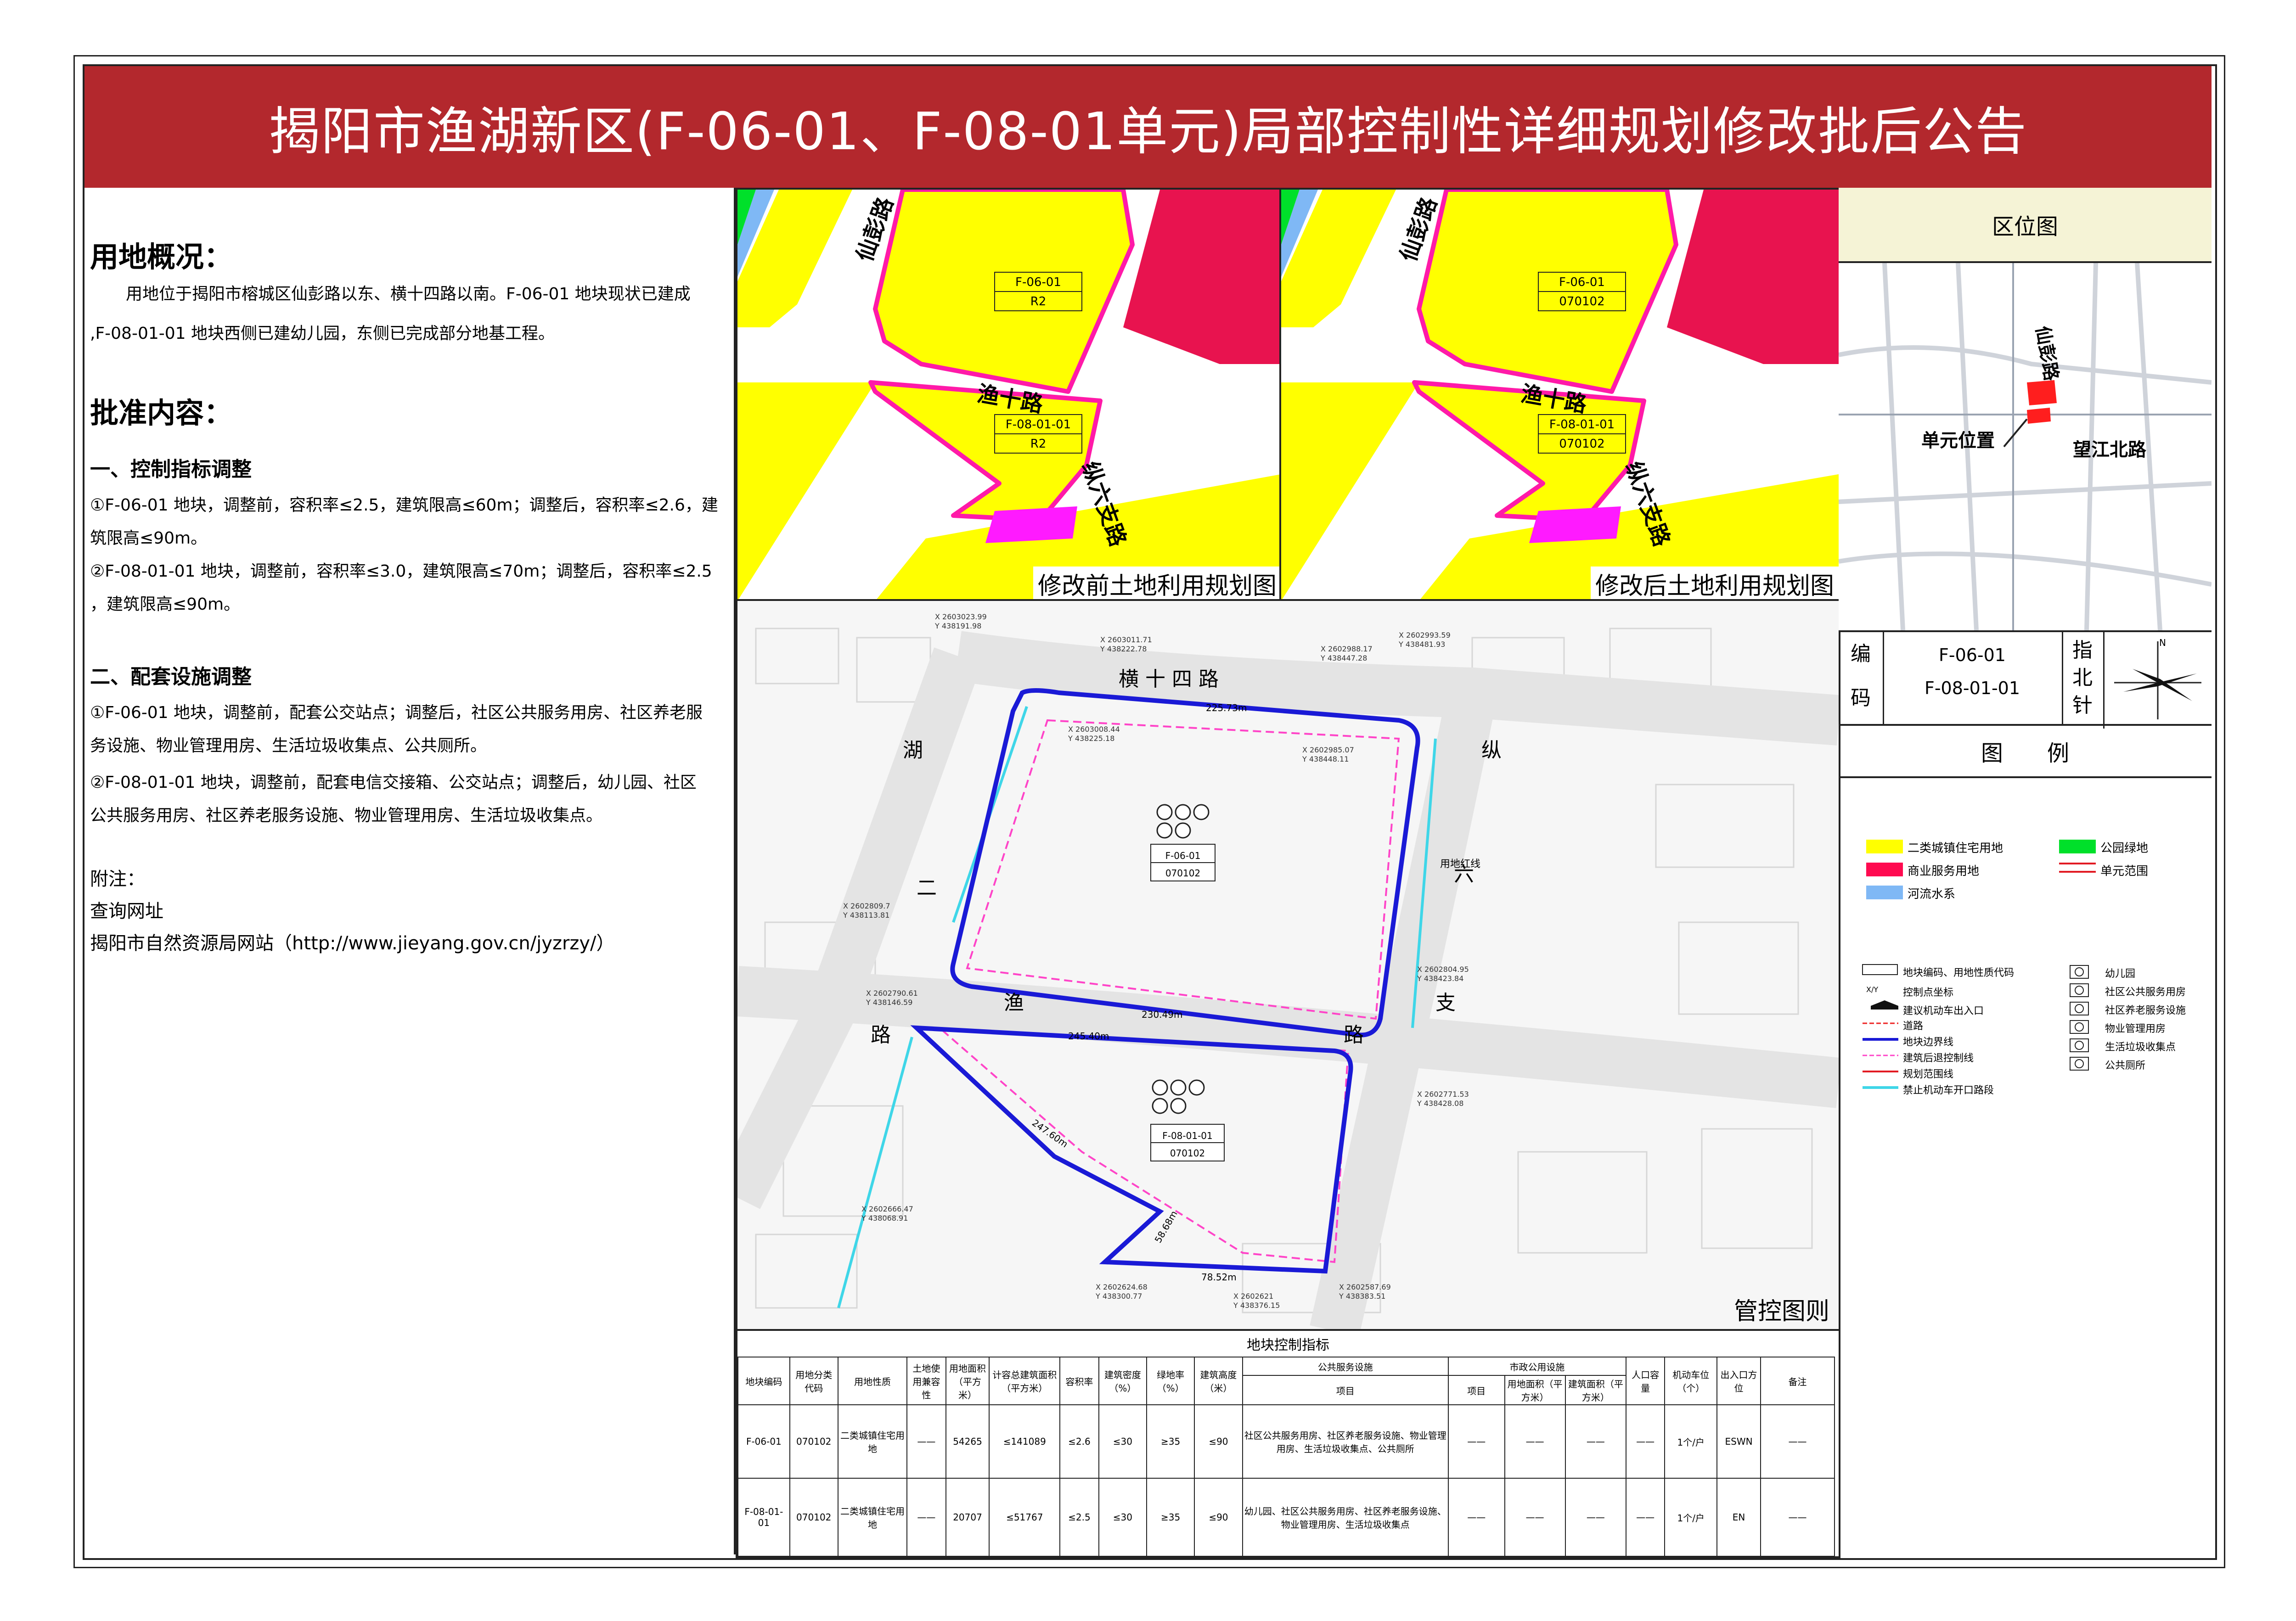 The height and width of the screenshot is (1621, 2296). I want to click on legend-park: 公园绿地, so click(2124, 848).